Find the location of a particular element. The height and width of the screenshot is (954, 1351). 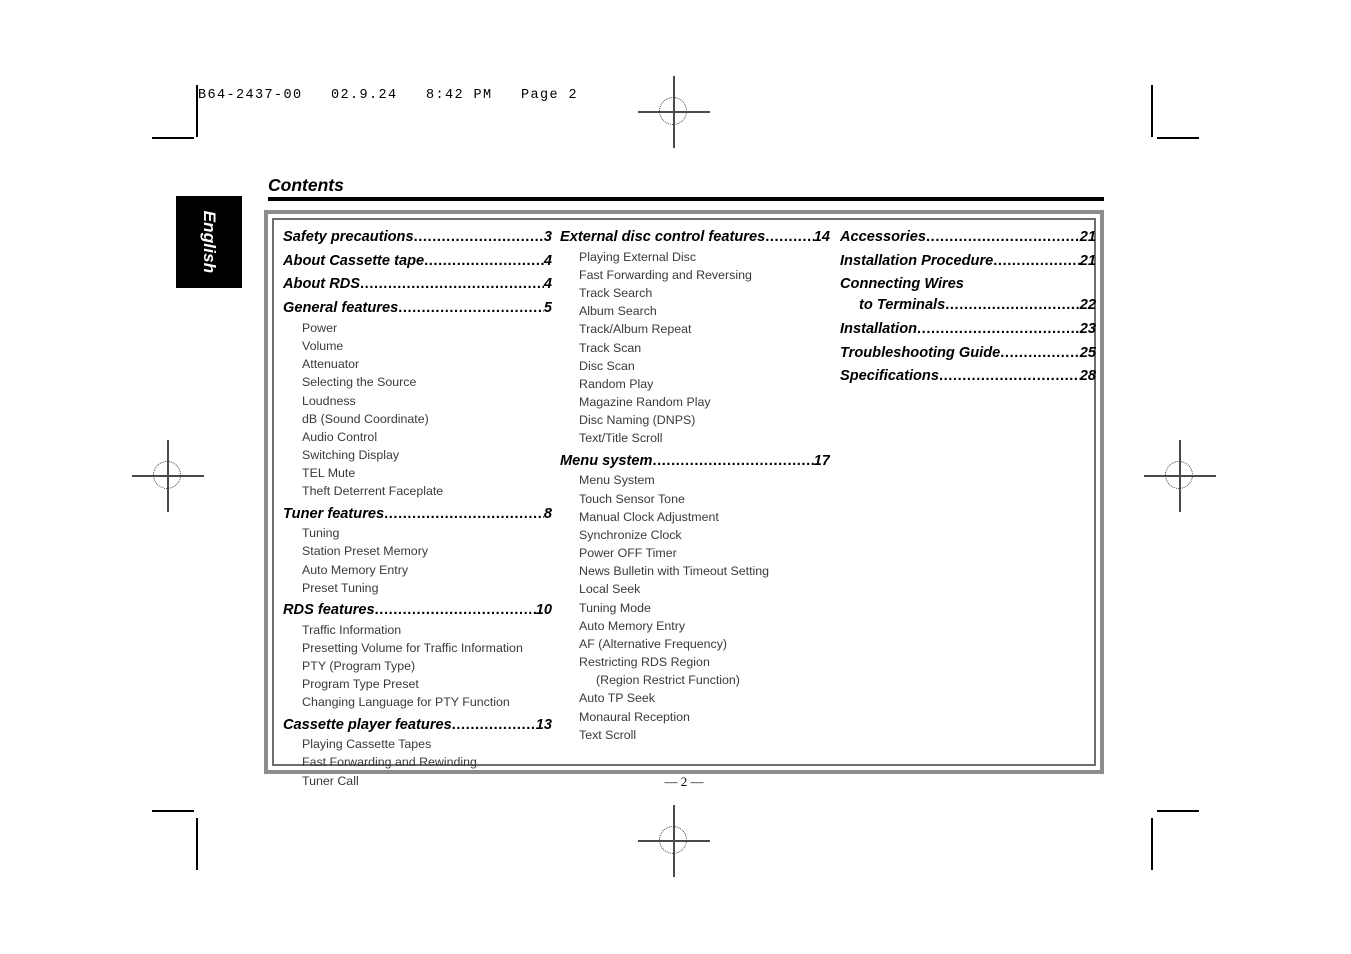

title-rule is located at coordinates (686, 199).